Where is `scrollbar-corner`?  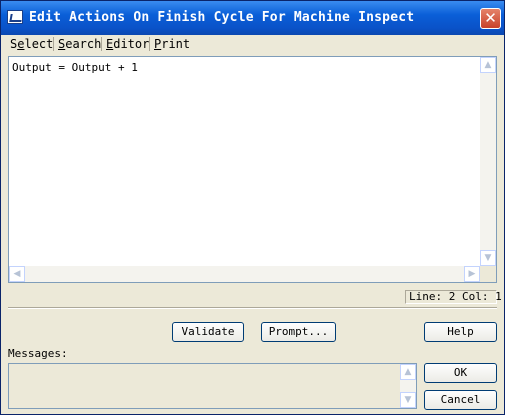
scrollbar-corner is located at coordinates (488, 274).